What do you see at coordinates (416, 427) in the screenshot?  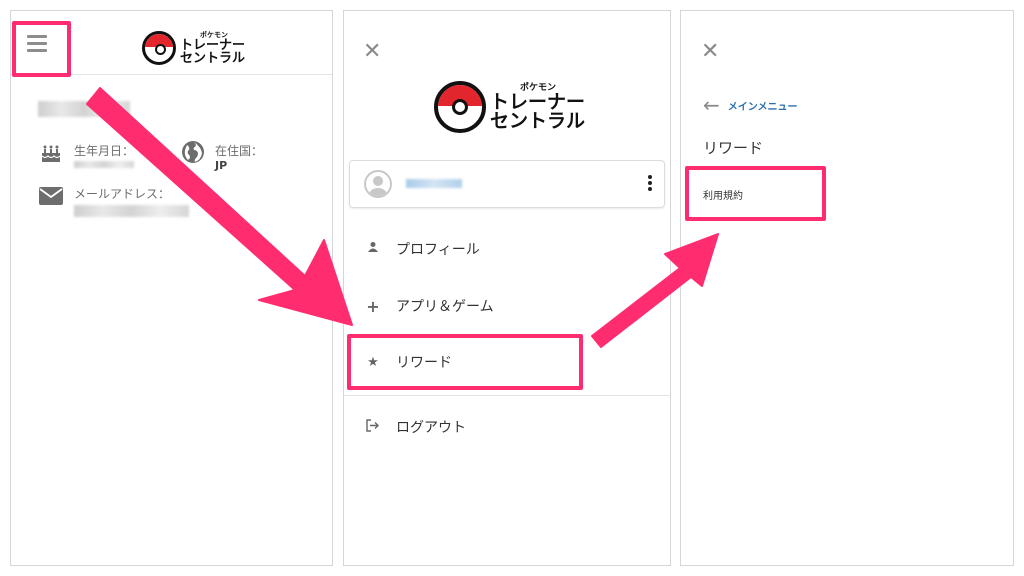 I see `menu-item-logout: ログアウト` at bounding box center [416, 427].